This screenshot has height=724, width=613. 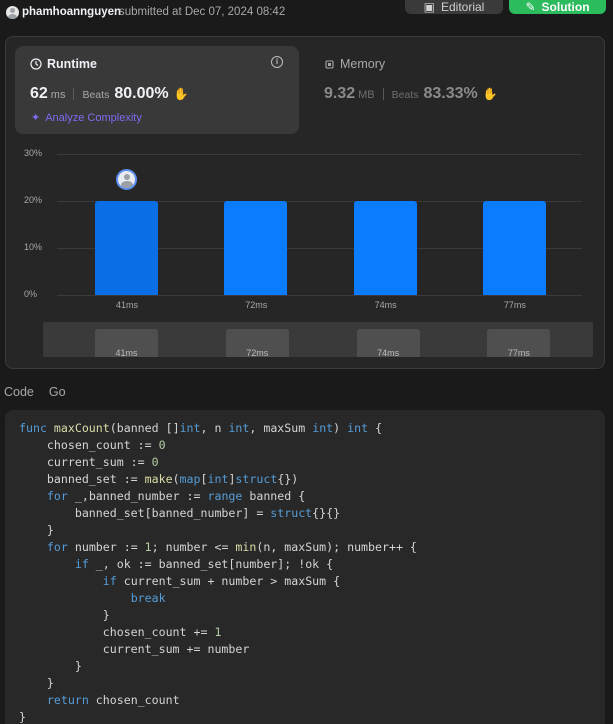 I want to click on y-tick-label: 0%, so click(x=31, y=294).